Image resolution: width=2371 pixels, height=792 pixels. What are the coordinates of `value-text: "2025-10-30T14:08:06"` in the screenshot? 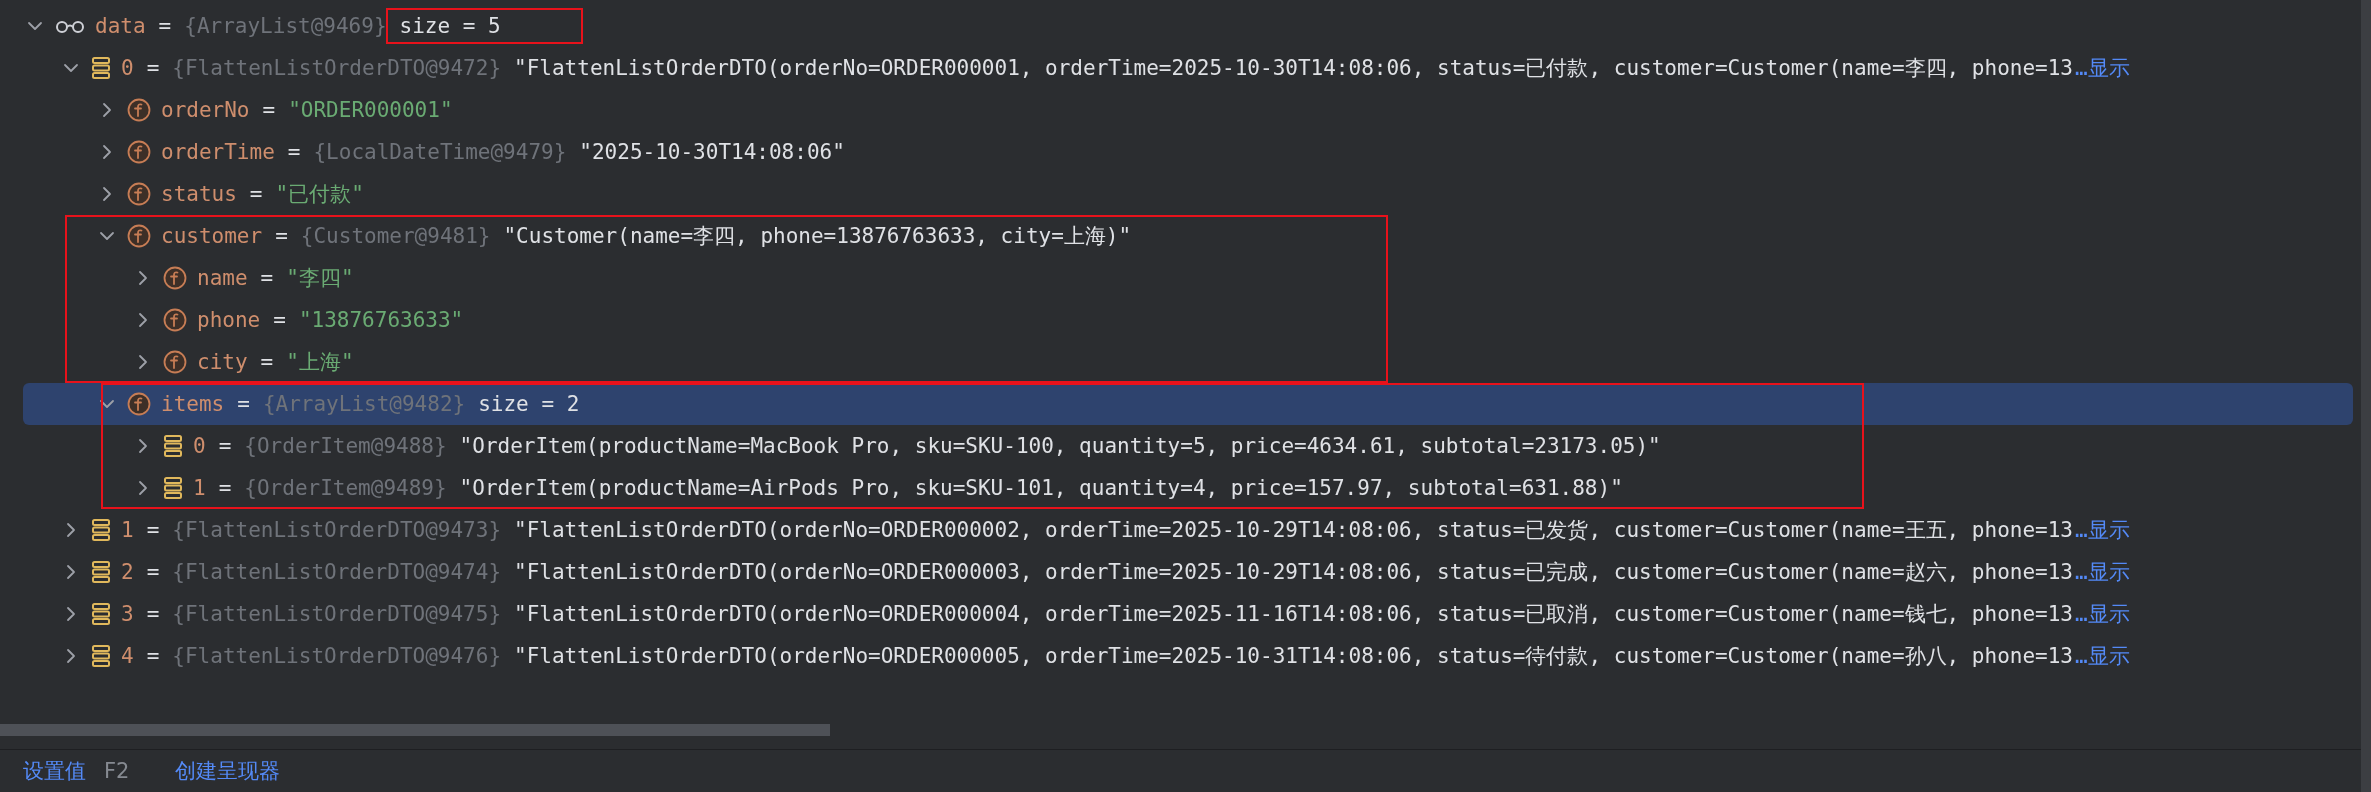 It's located at (712, 152).